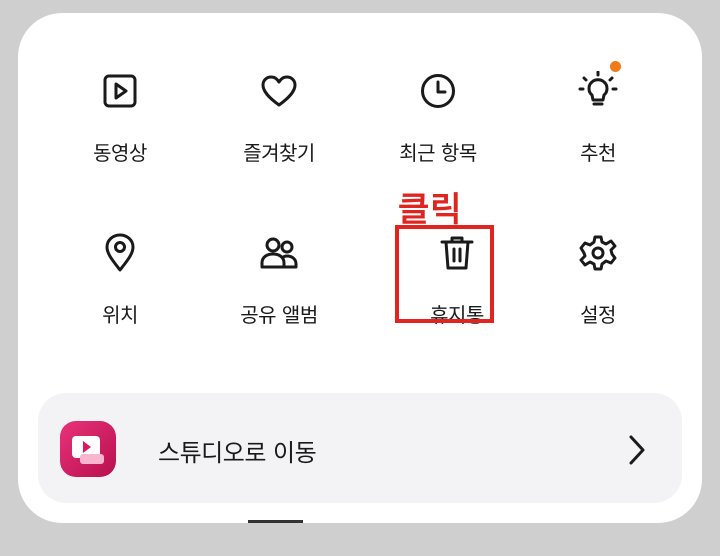 This screenshot has width=720, height=556. Describe the element at coordinates (120, 315) in the screenshot. I see `menu-item-label: 위치` at that location.